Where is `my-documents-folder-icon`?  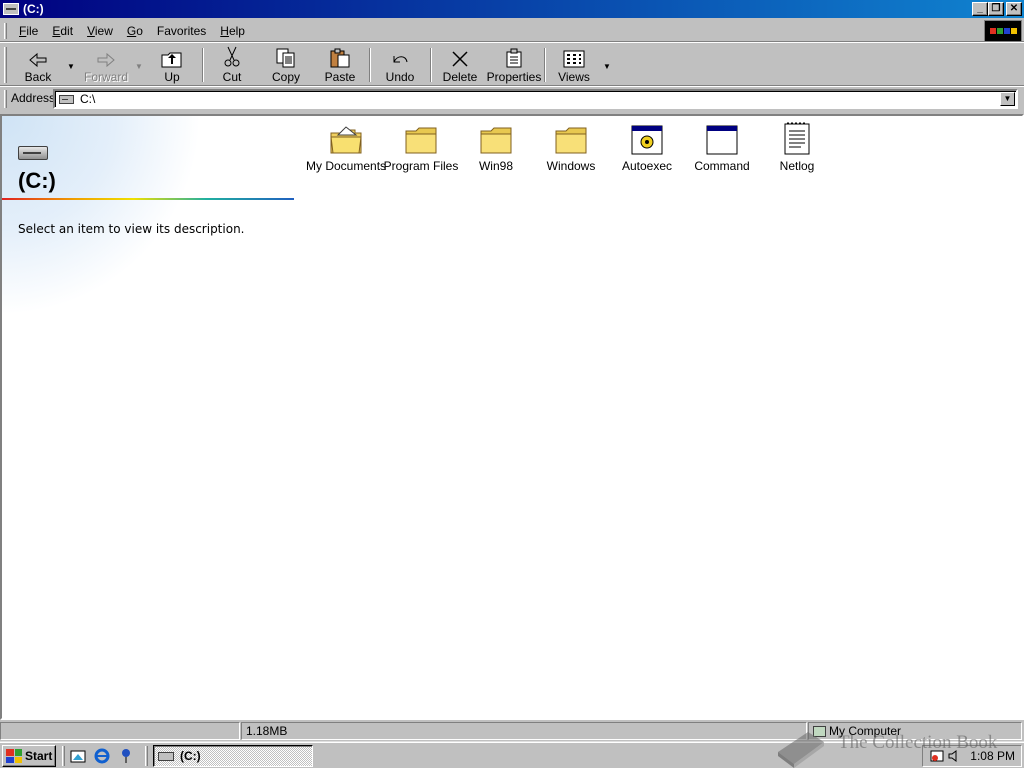
my-documents-folder-icon is located at coordinates (346, 140).